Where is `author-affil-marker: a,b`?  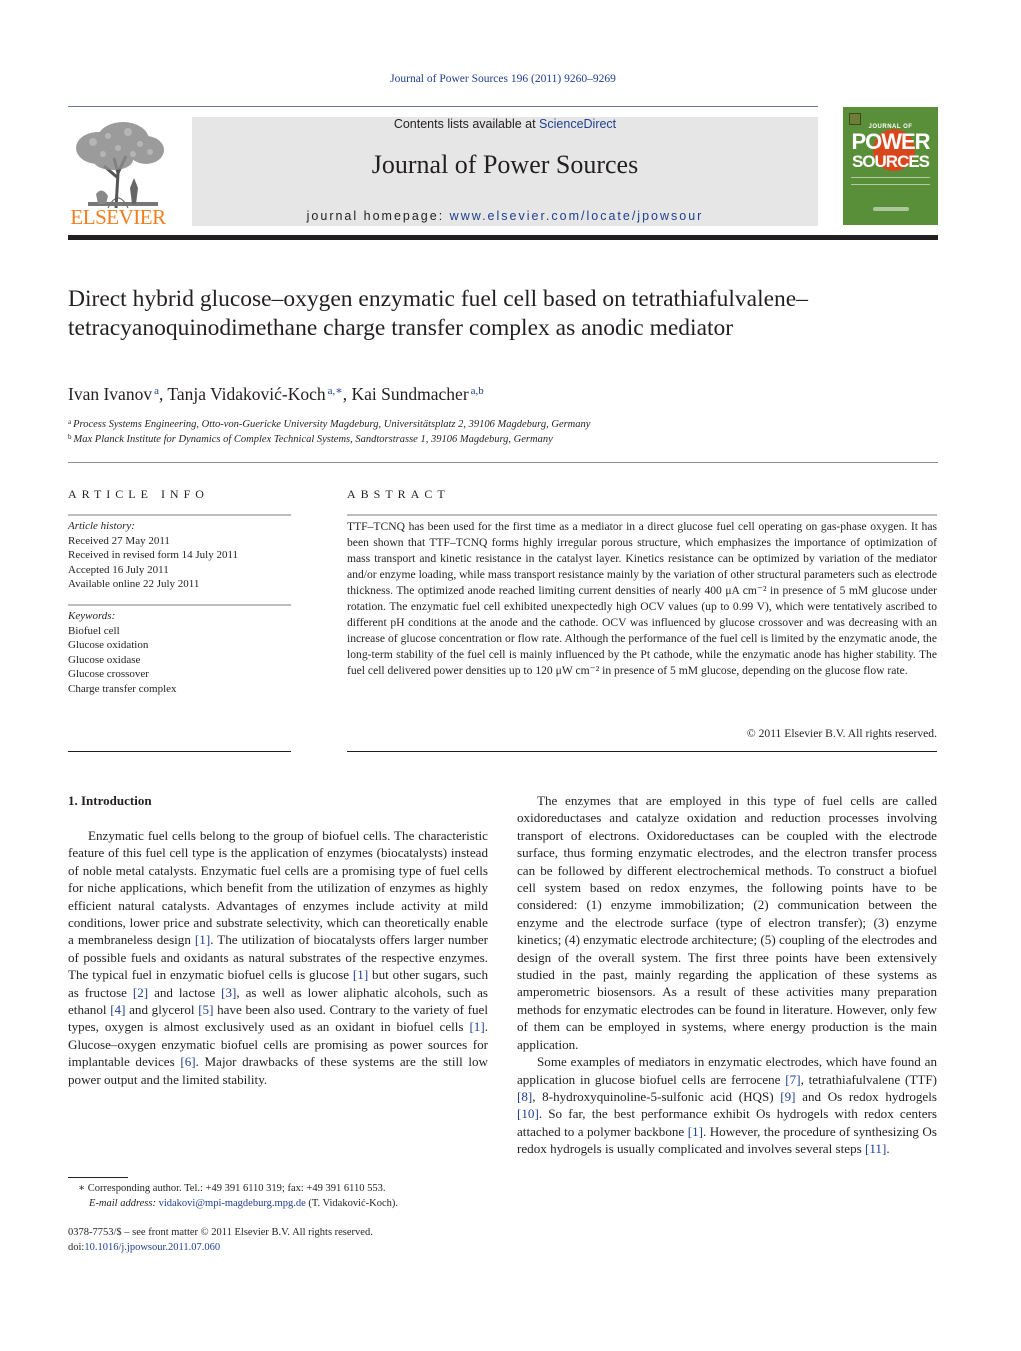
author-affil-marker: a,b is located at coordinates (477, 391).